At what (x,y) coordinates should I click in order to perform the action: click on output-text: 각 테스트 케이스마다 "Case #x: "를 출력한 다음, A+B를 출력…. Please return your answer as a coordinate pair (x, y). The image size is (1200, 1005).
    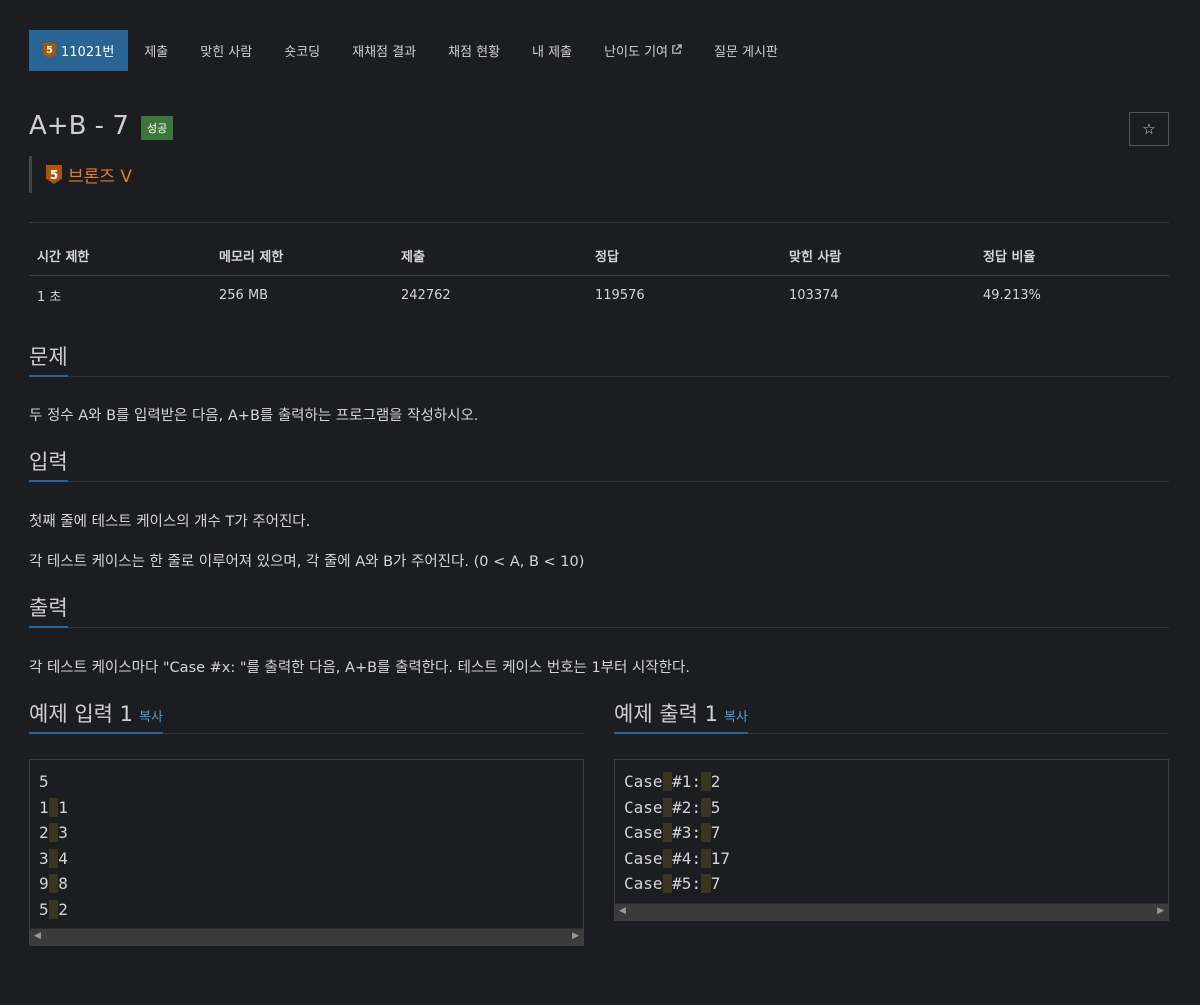
    Looking at the image, I should click on (359, 668).